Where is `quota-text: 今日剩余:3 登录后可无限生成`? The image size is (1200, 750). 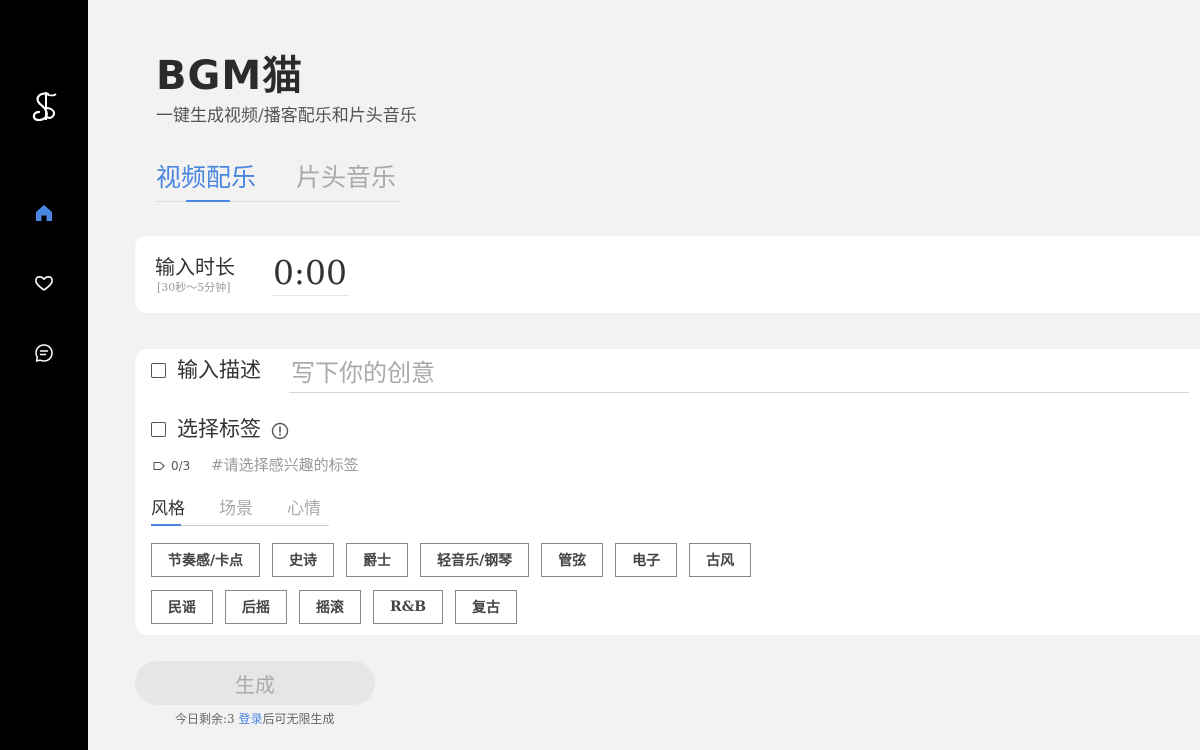
quota-text: 今日剩余:3 登录后可无限生成 is located at coordinates (255, 719).